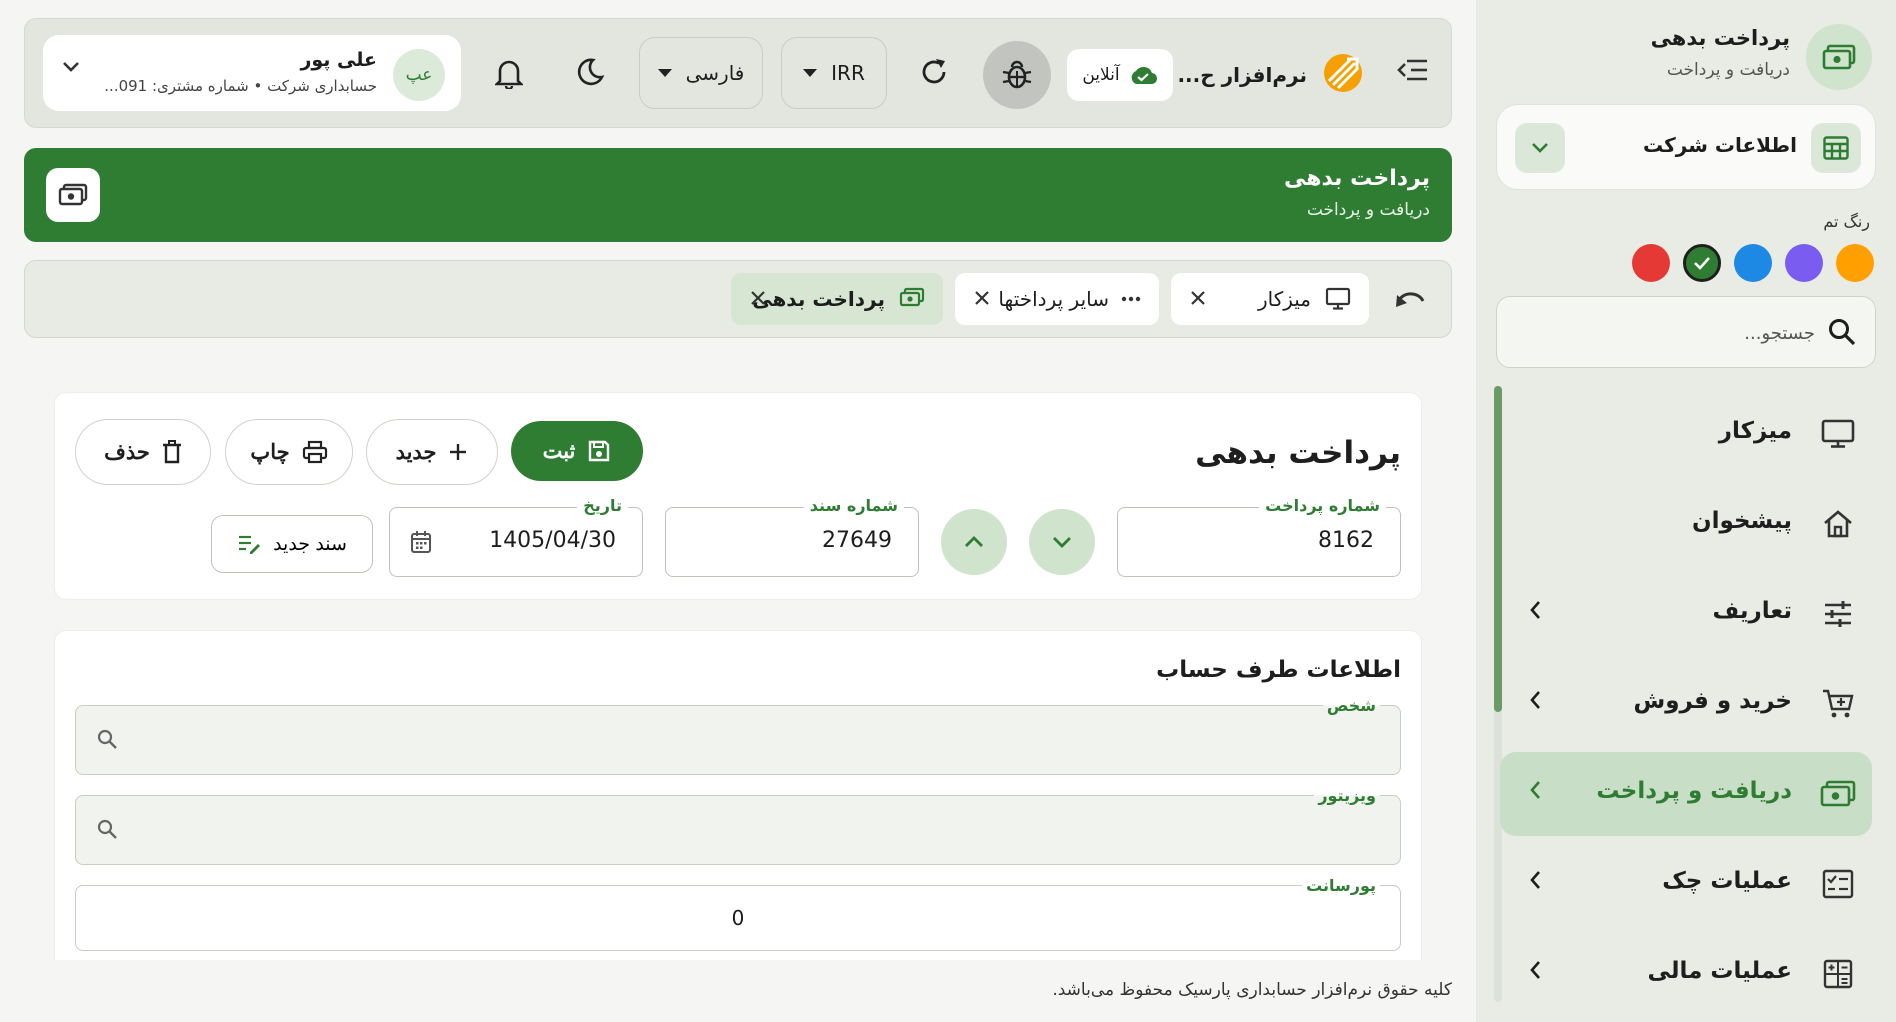 This screenshot has height=1022, width=1896. I want to click on sidebar-item-label: میزکار, so click(1755, 431).